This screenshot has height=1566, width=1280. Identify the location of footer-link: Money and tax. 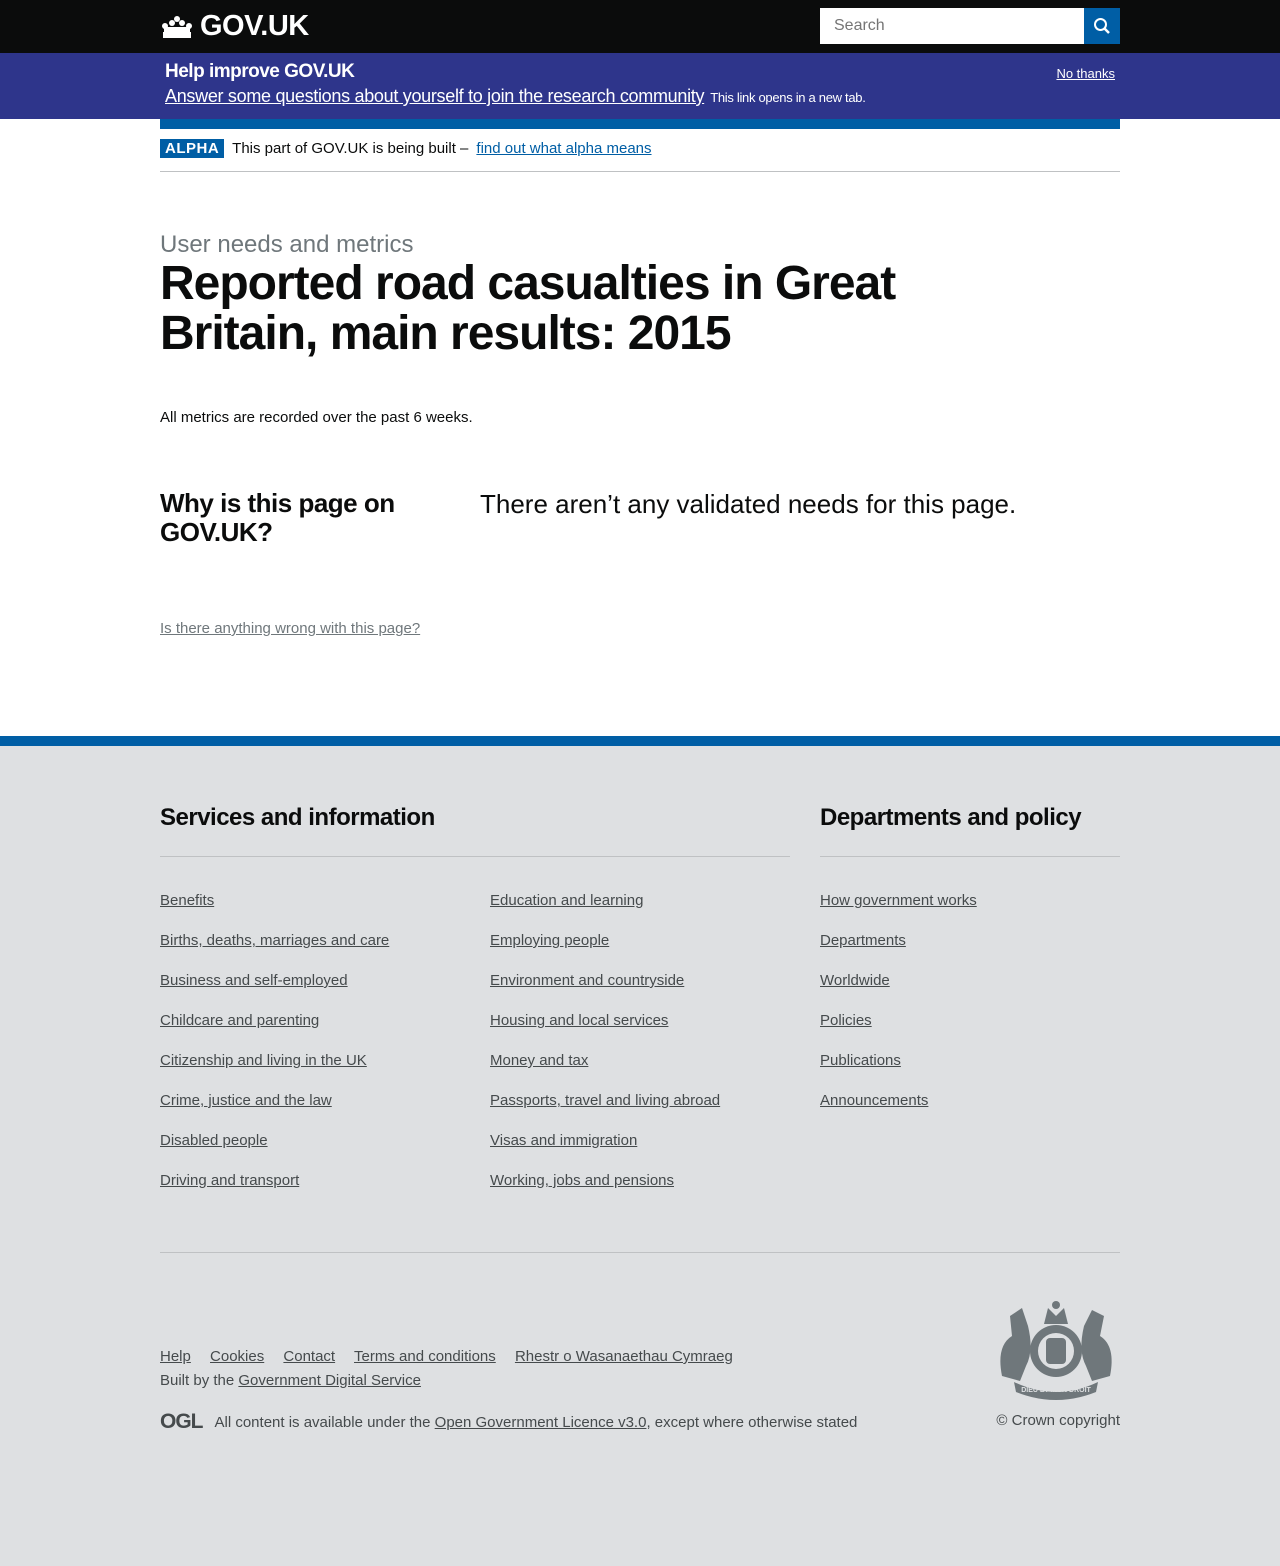
(605, 1072).